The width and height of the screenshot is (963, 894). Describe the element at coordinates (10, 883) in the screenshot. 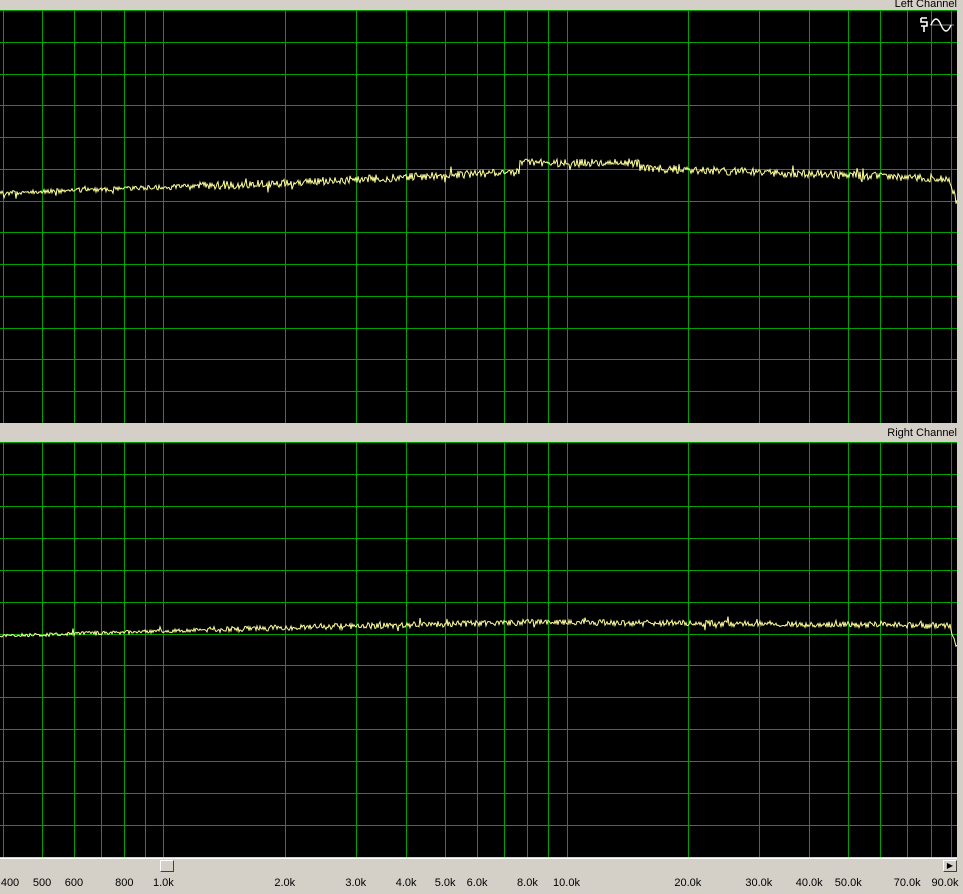

I see `axis-tick-label: 400` at that location.